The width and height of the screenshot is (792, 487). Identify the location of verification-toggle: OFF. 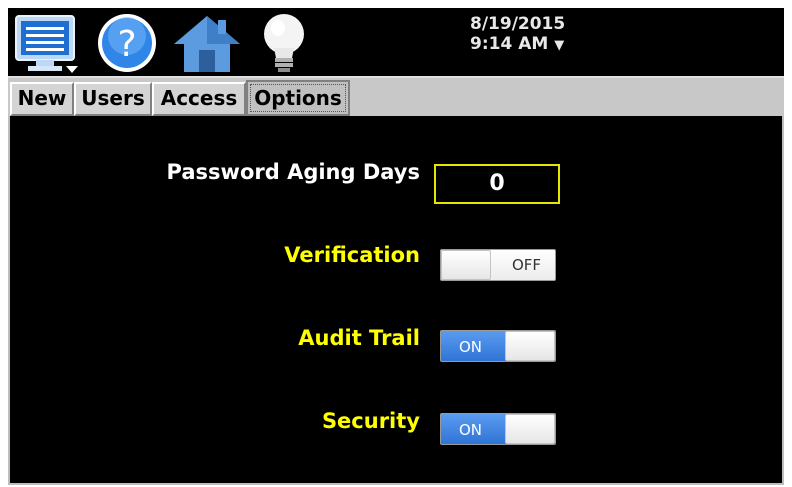
(498, 265).